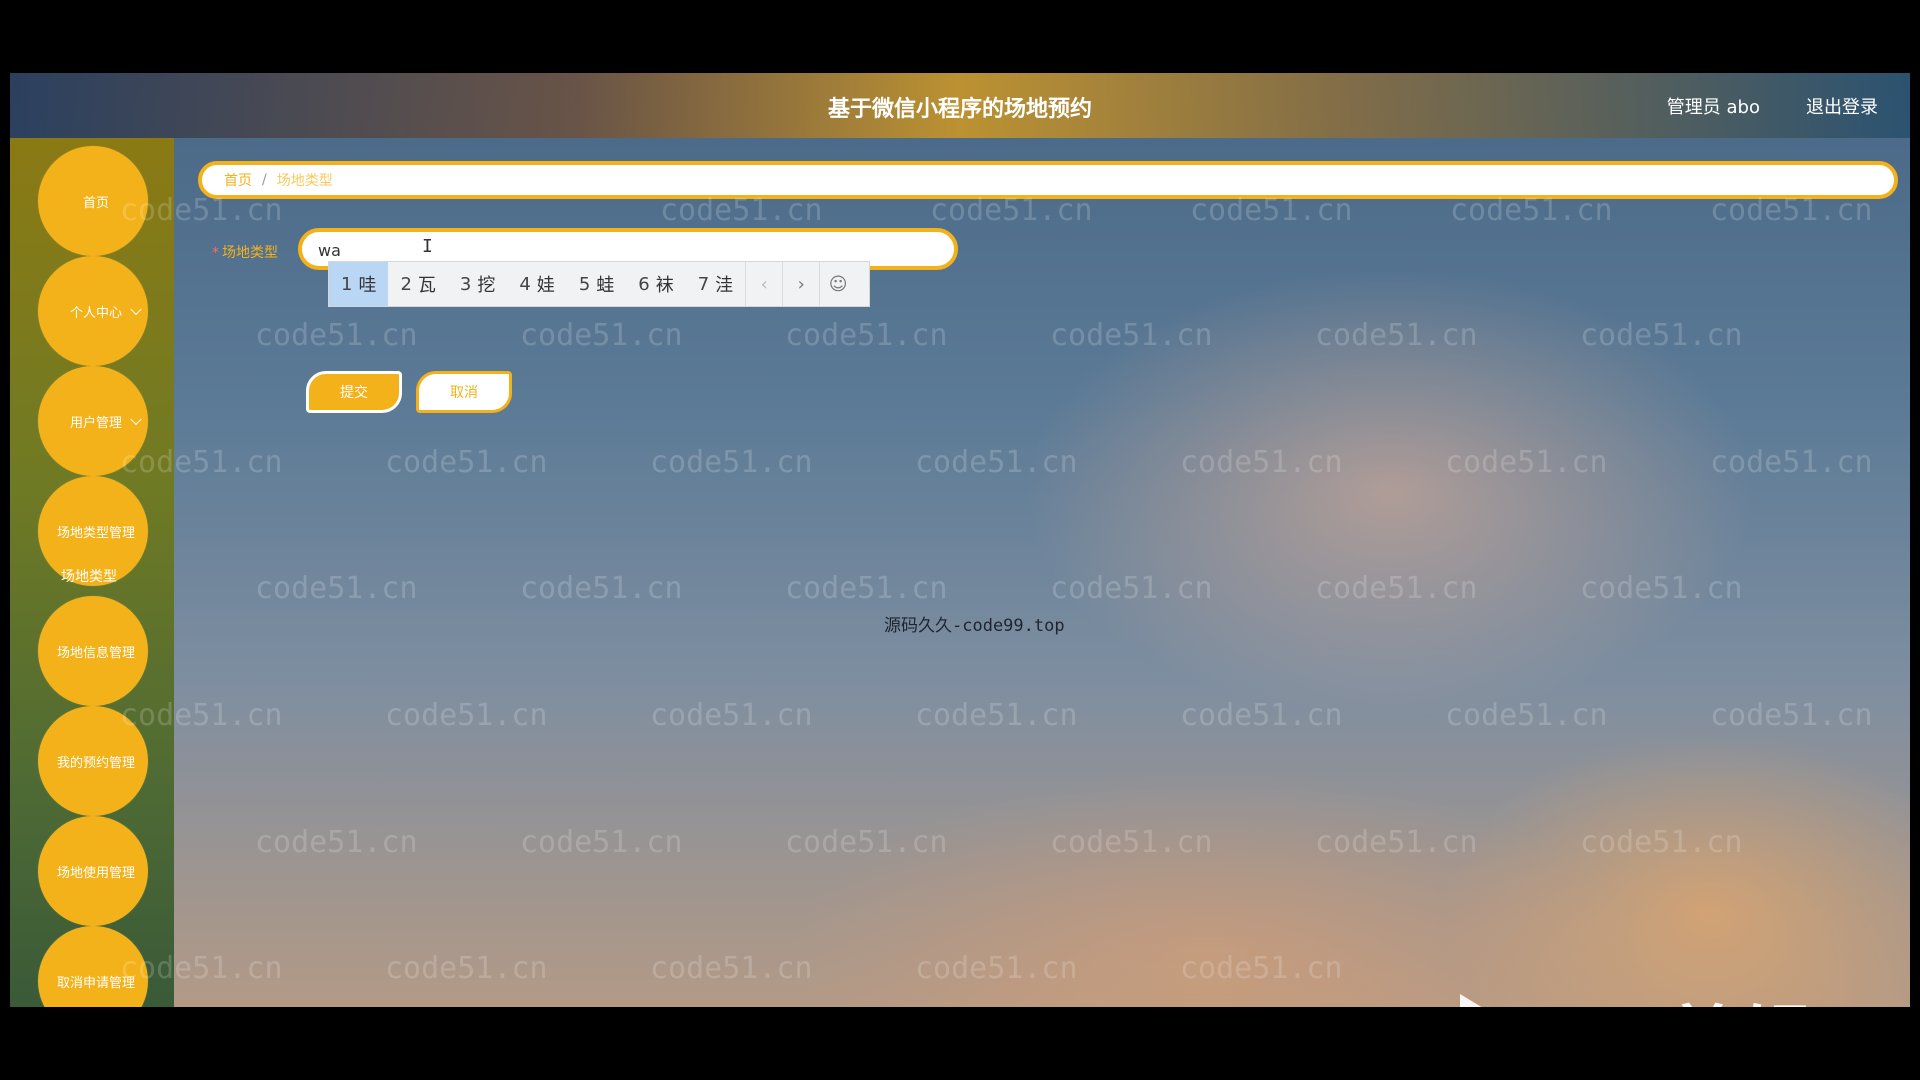  Describe the element at coordinates (477, 284) in the screenshot. I see `ime-candidate: 3挖` at that location.